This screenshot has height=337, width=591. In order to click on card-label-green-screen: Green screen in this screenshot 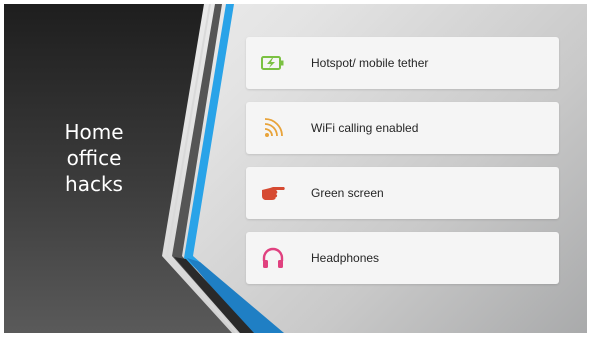, I will do `click(347, 193)`.